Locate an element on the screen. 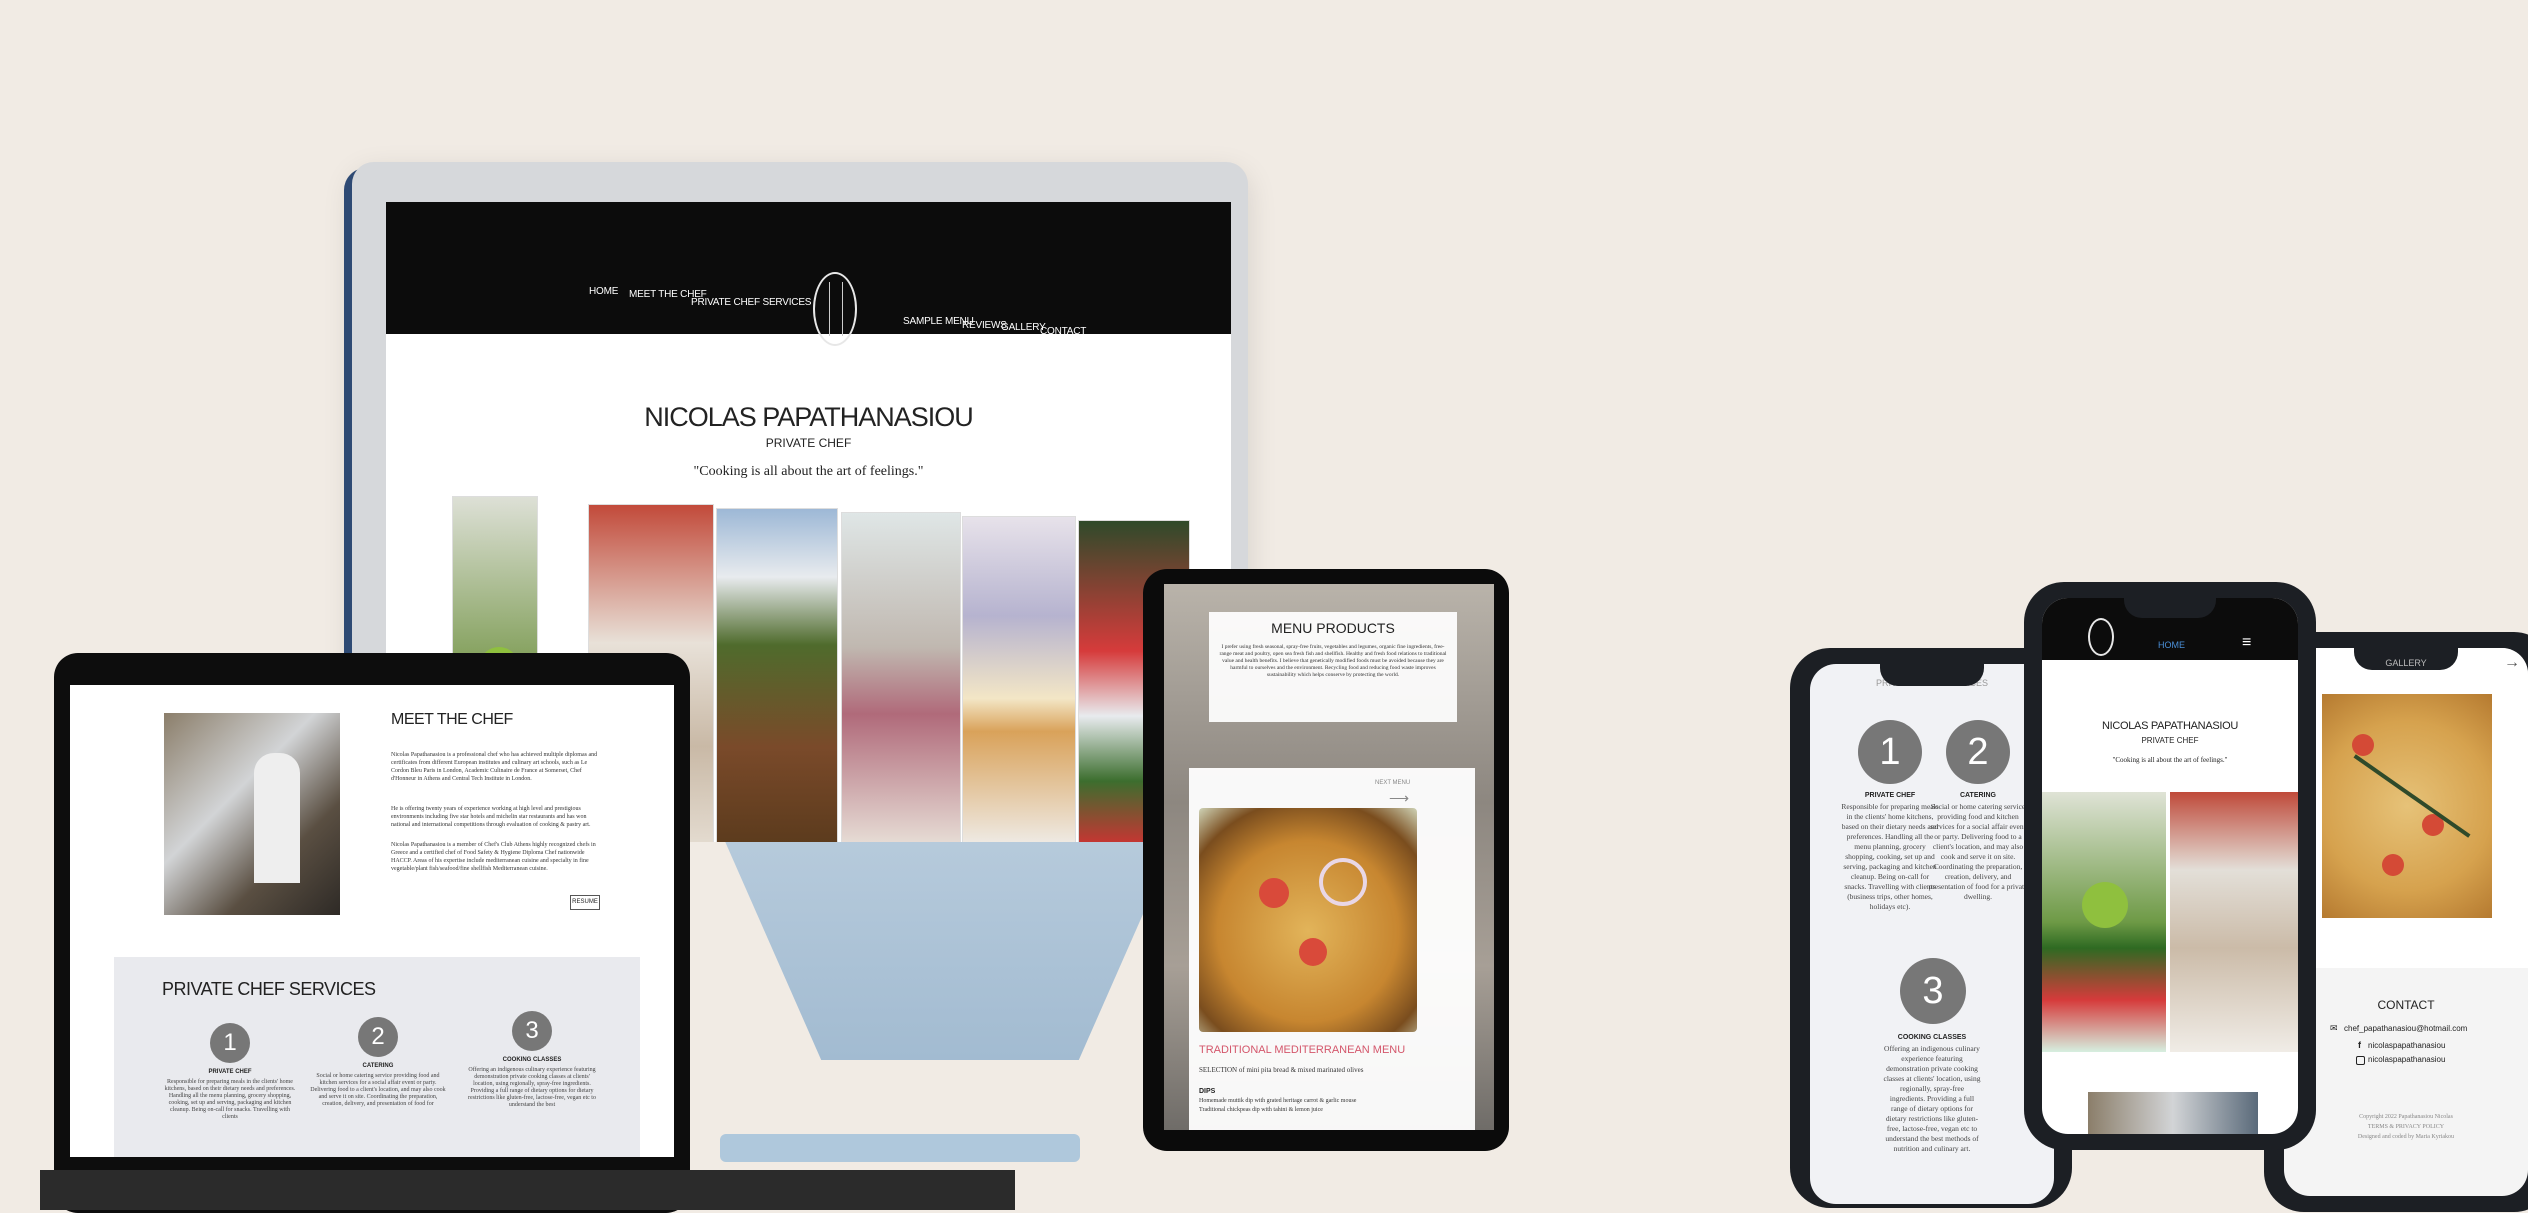  pl-service-1-number: 1 is located at coordinates (1890, 752).